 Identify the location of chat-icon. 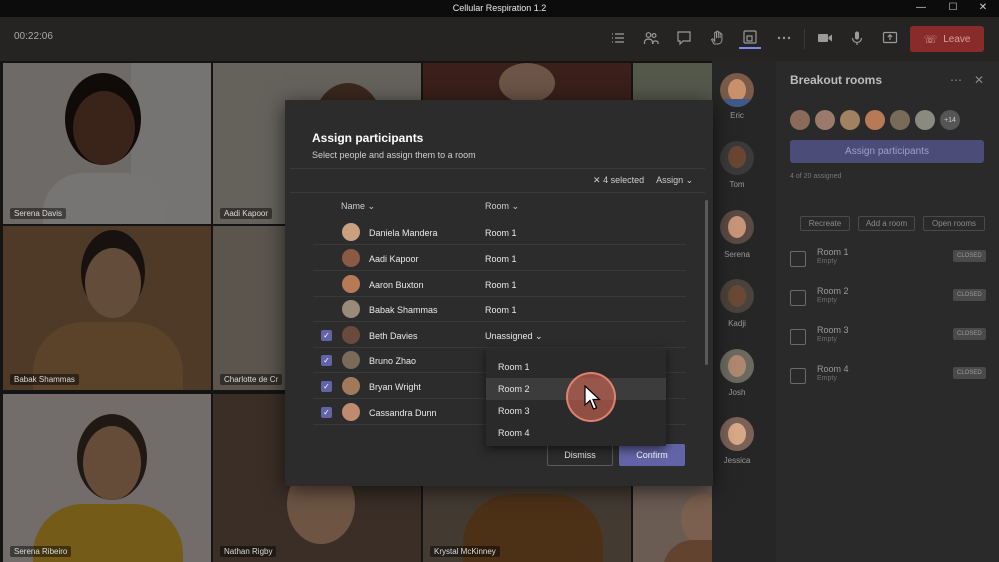
(684, 38).